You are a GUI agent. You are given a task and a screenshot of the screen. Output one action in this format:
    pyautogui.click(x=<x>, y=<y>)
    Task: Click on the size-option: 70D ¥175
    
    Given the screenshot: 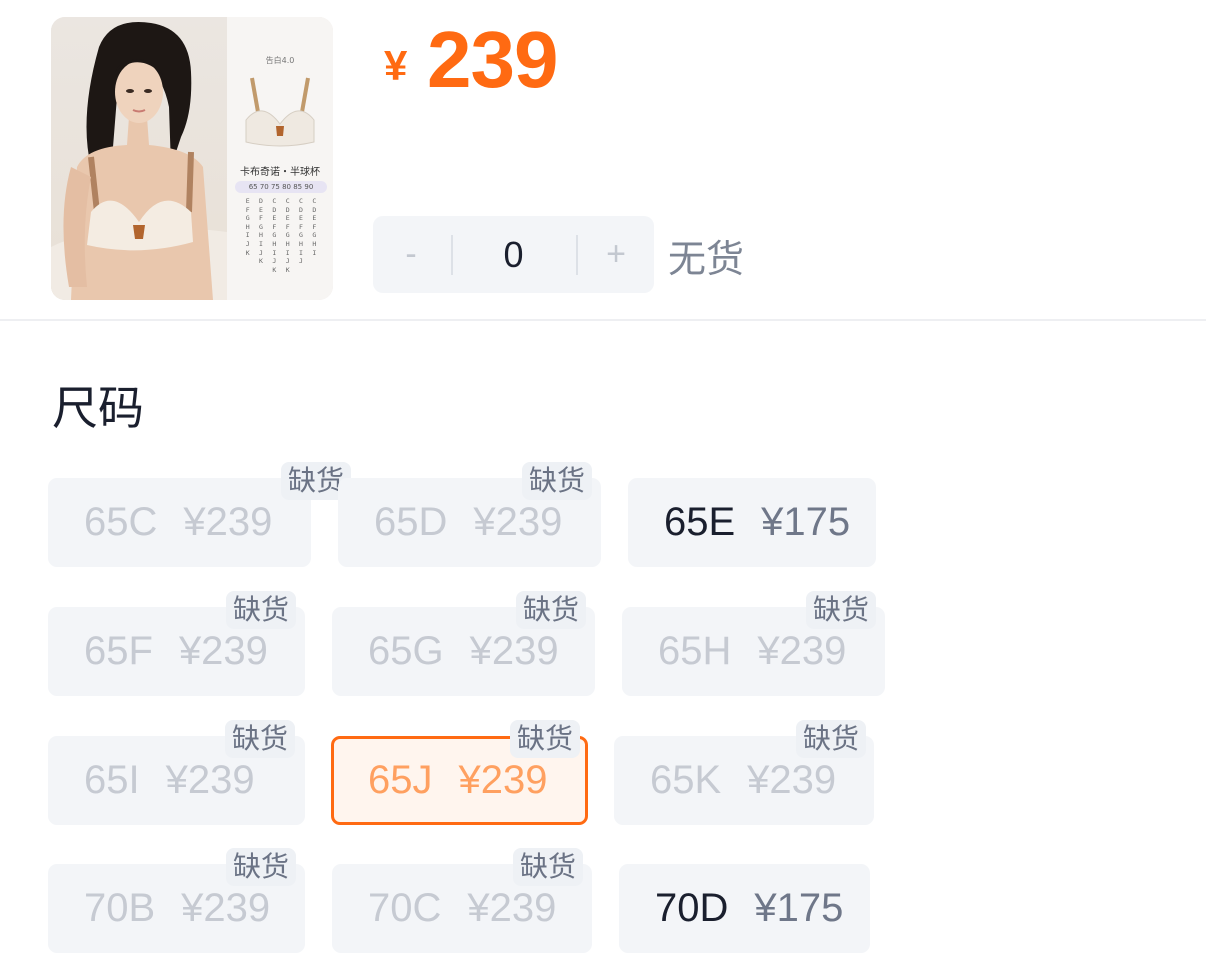 What is the action you would take?
    pyautogui.click(x=744, y=908)
    